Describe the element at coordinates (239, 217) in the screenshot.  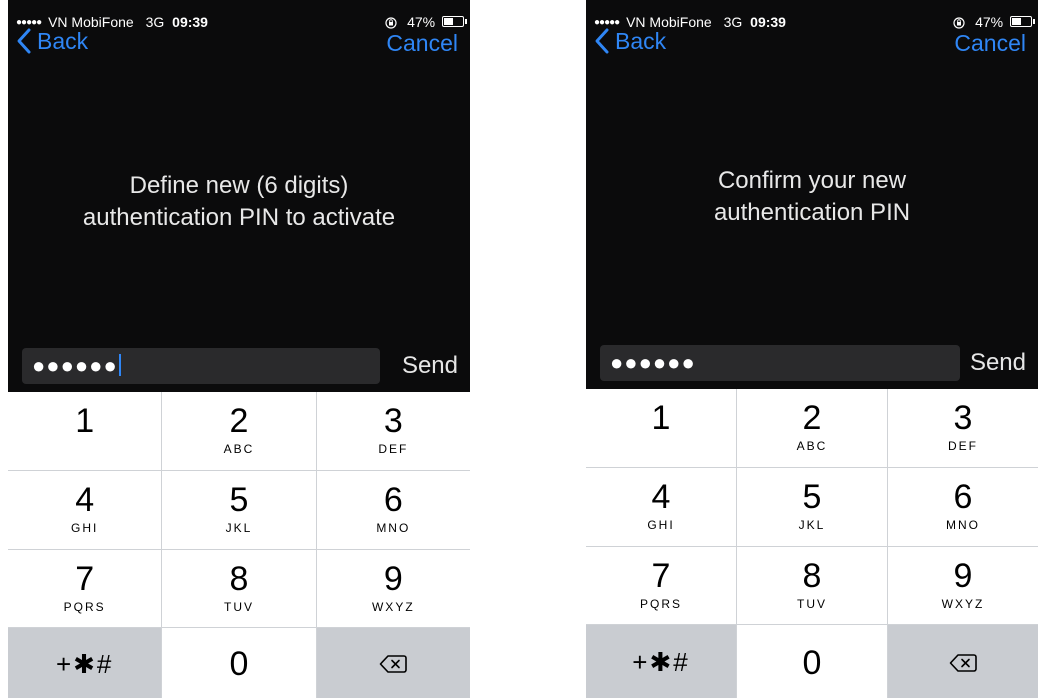
I see `prompt-line-2: authentication PIN to activate` at that location.